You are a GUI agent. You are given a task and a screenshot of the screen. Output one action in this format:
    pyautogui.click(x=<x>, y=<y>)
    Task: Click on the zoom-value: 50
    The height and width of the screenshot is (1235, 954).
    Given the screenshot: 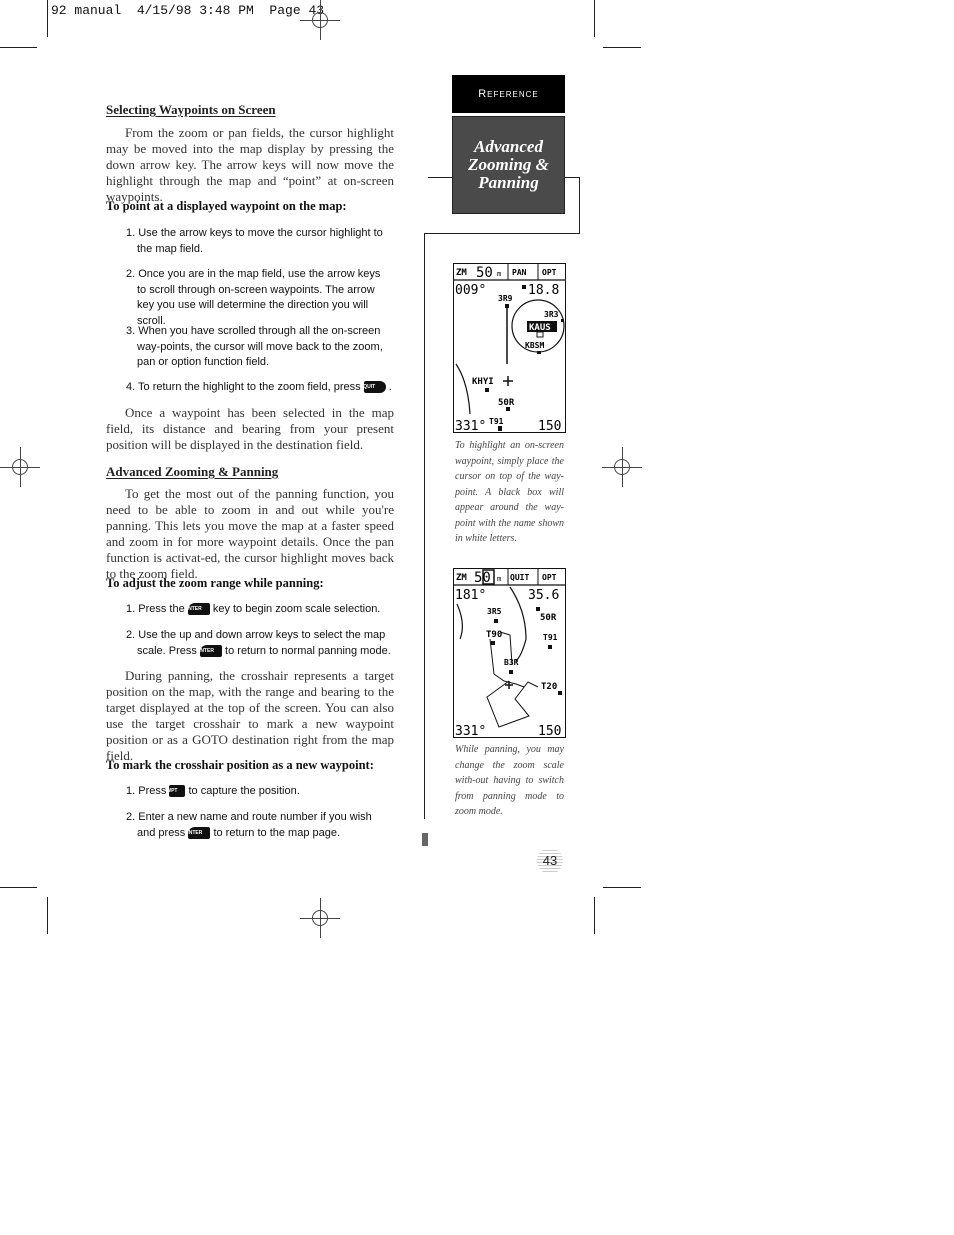 What is the action you would take?
    pyautogui.click(x=484, y=273)
    